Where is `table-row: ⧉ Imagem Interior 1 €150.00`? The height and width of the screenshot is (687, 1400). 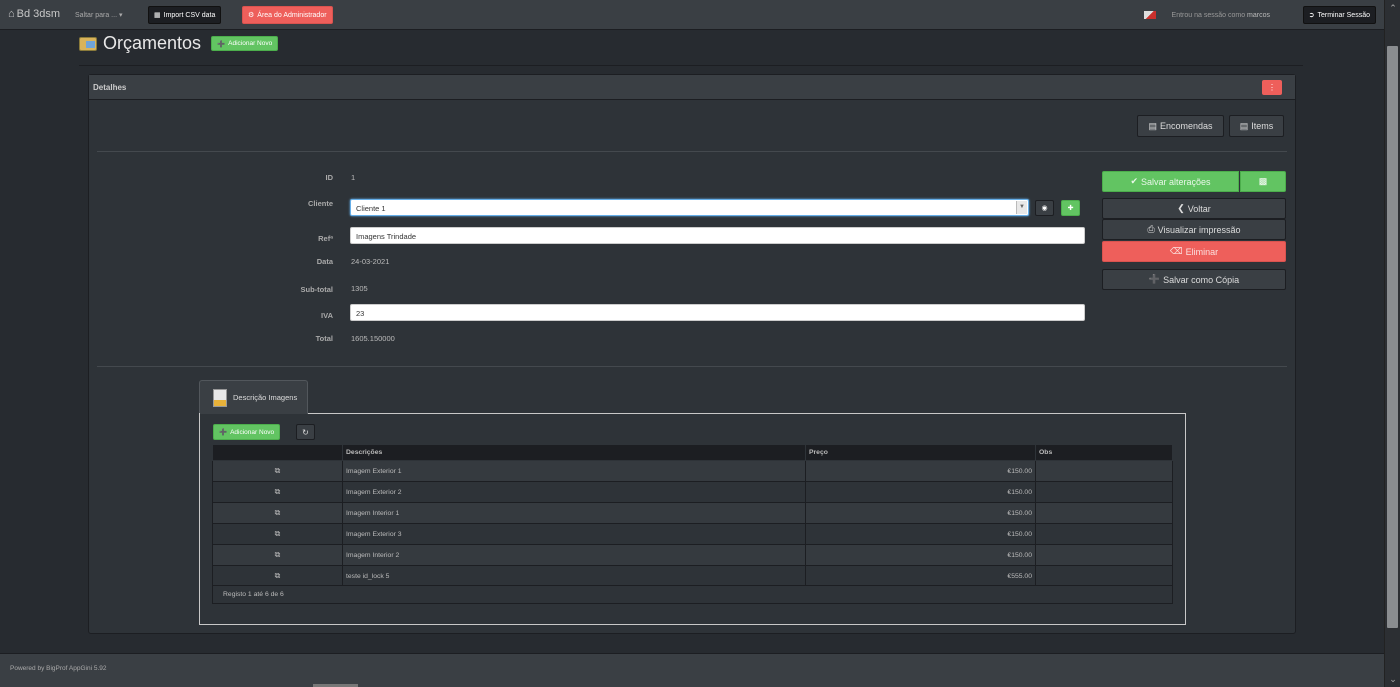
table-row: ⧉ Imagem Interior 1 €150.00 is located at coordinates (692, 513).